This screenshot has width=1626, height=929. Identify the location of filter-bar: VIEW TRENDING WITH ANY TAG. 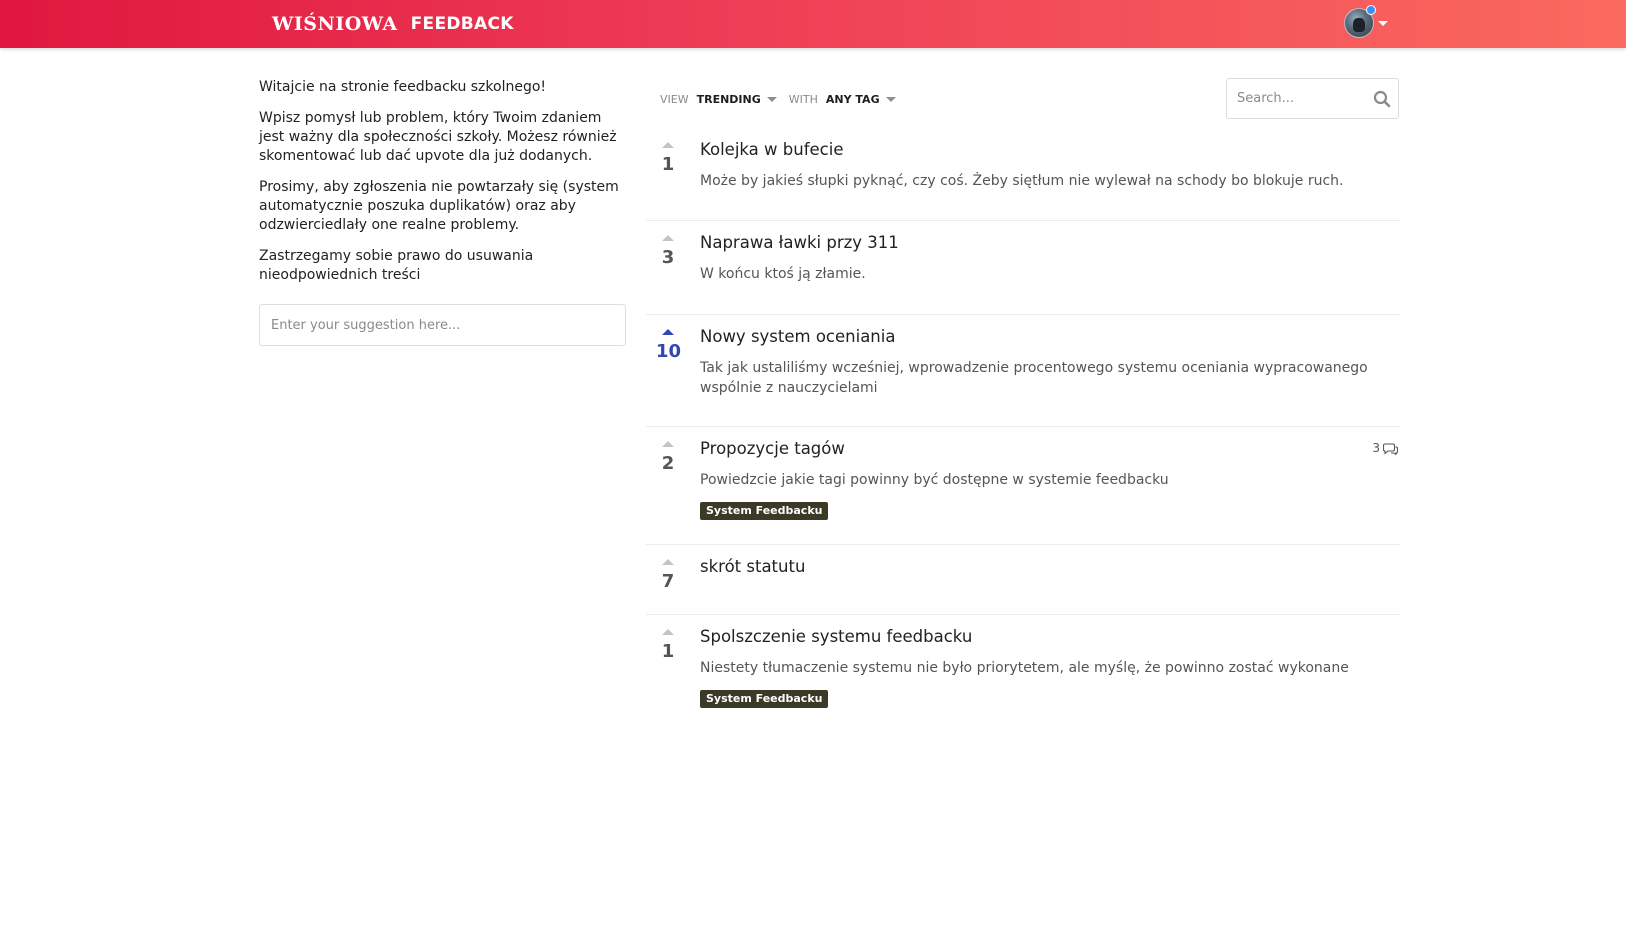
(778, 99).